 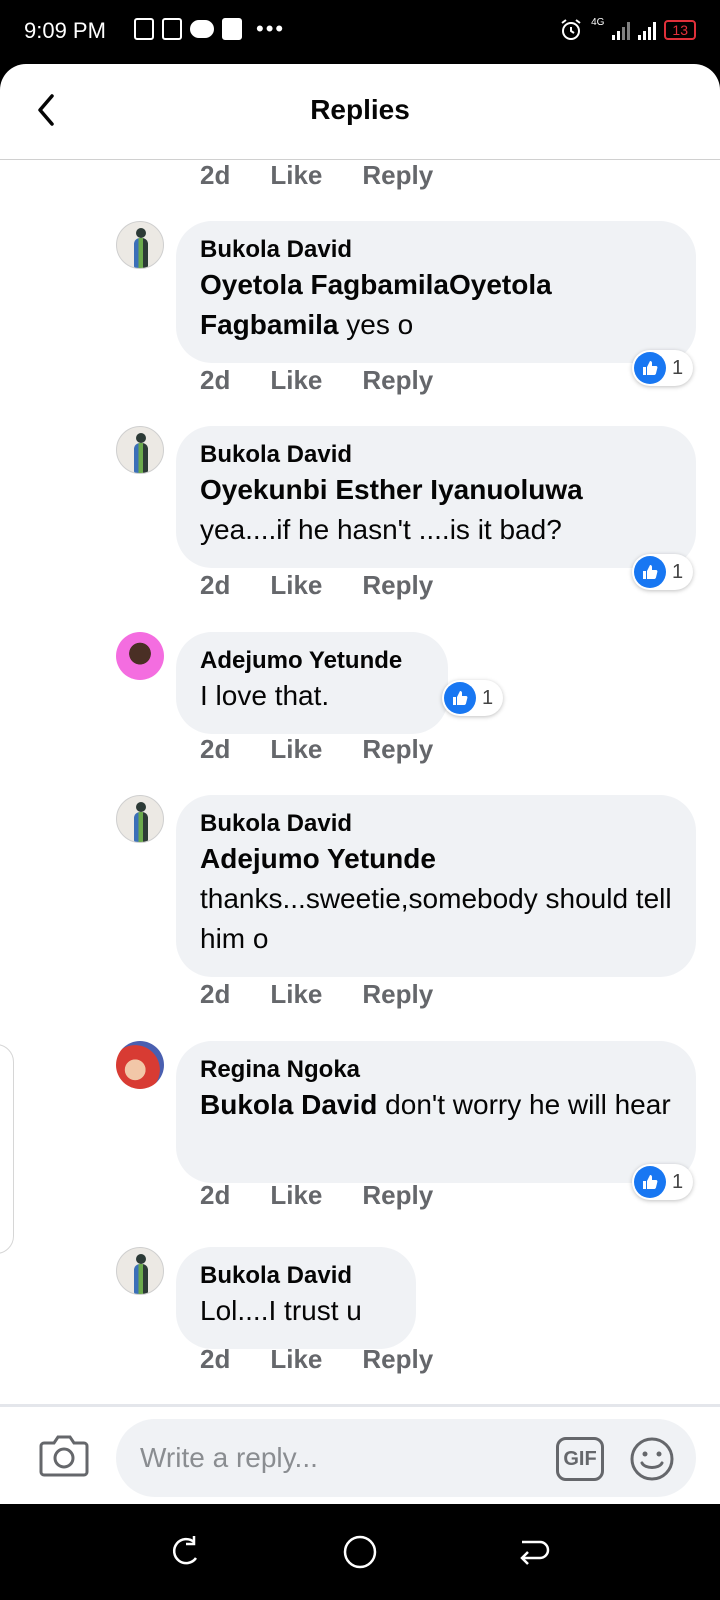 What do you see at coordinates (571, 29) in the screenshot?
I see `alarm-icon` at bounding box center [571, 29].